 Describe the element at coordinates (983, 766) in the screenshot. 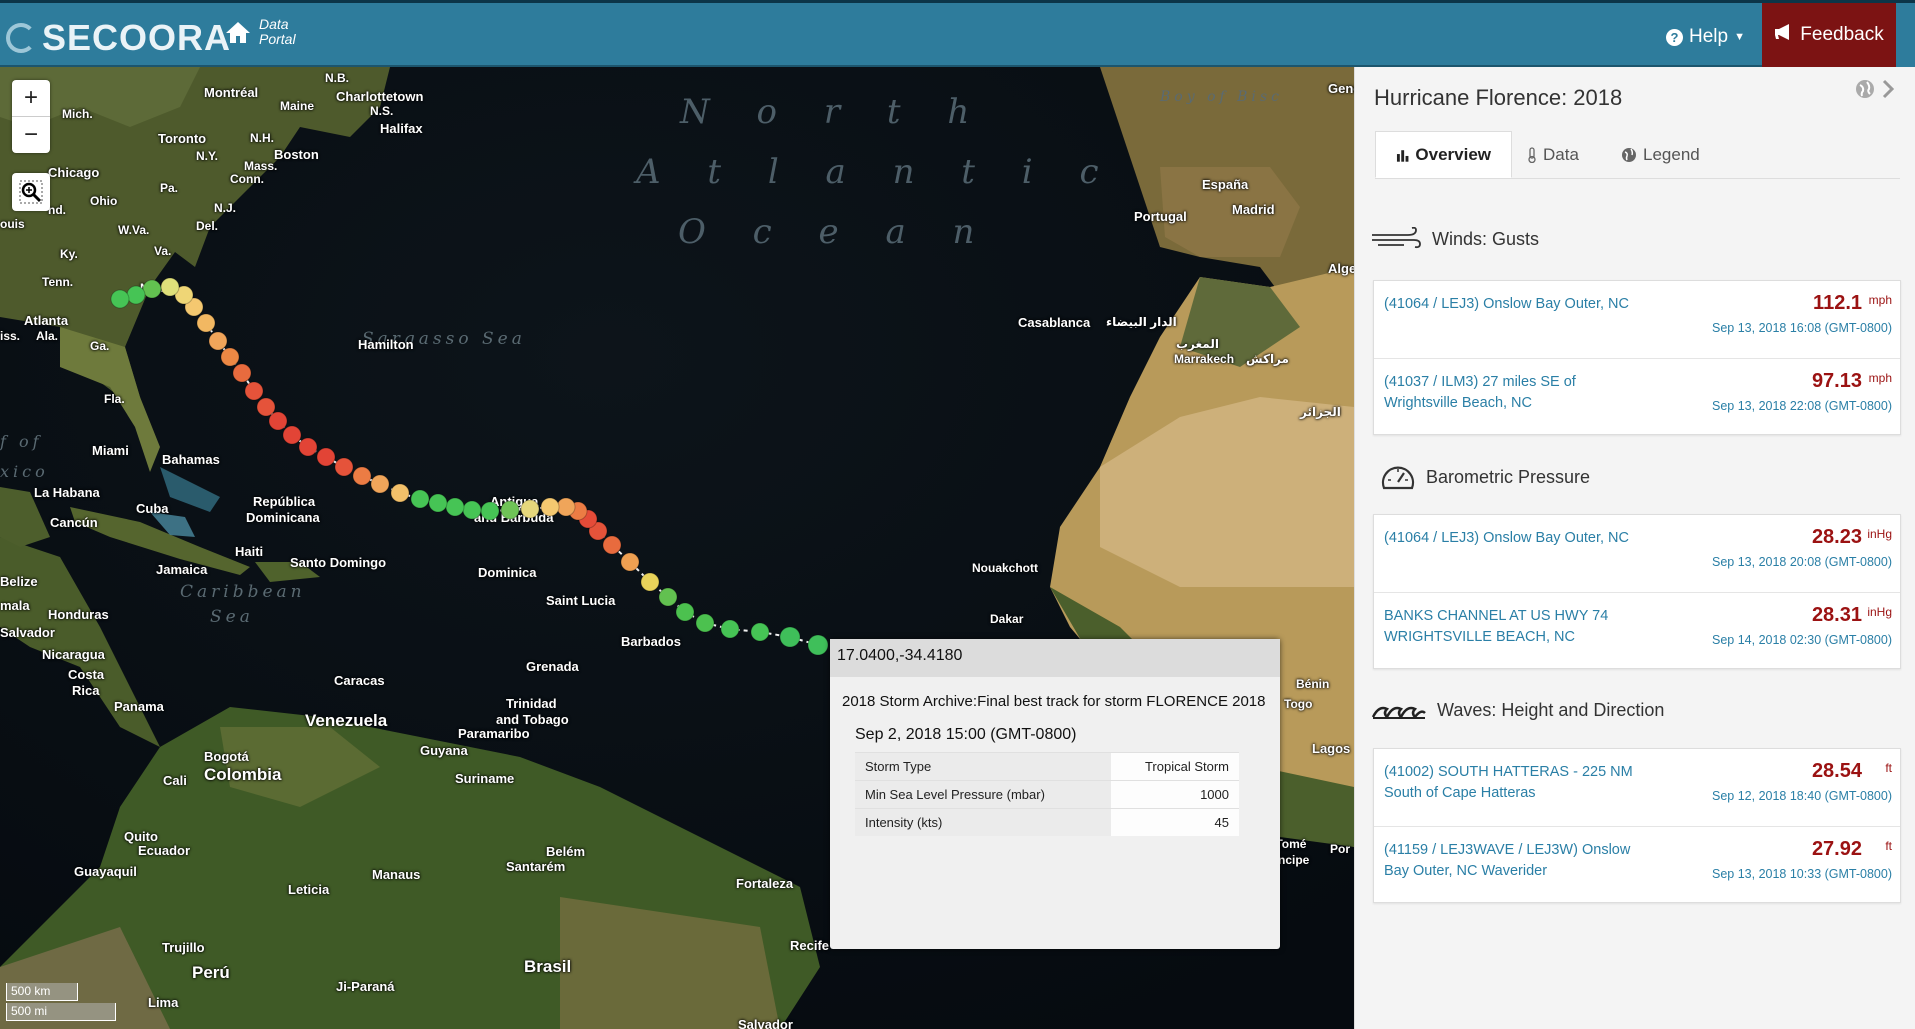

I see `attr-key: Storm Type` at that location.